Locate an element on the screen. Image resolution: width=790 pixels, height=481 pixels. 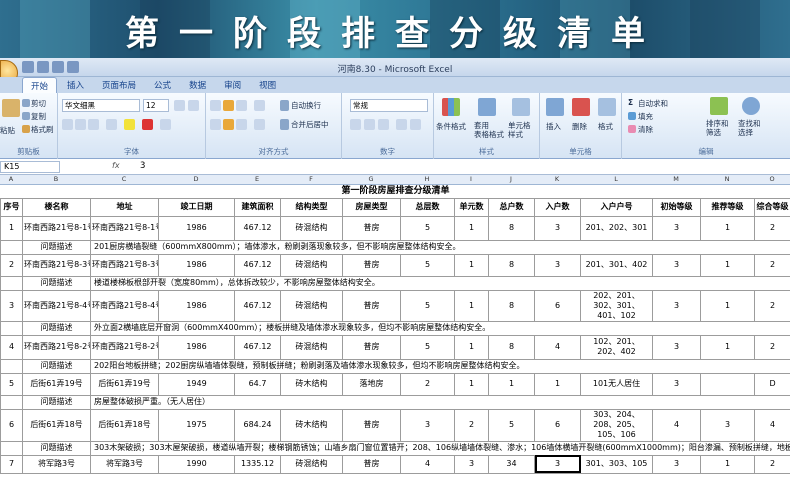
tab-review: 审阅 is located at coordinates (232, 85).